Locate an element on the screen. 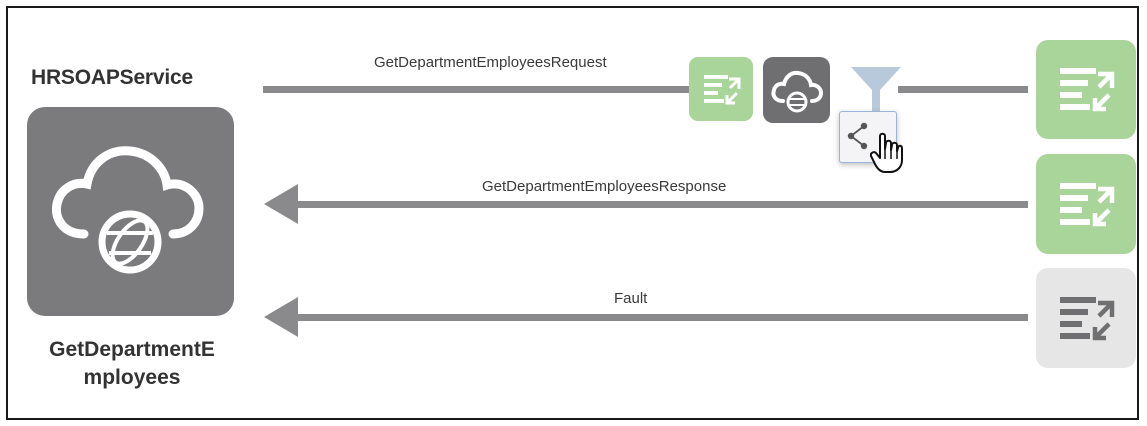  request-mapper-tile is located at coordinates (721, 89).